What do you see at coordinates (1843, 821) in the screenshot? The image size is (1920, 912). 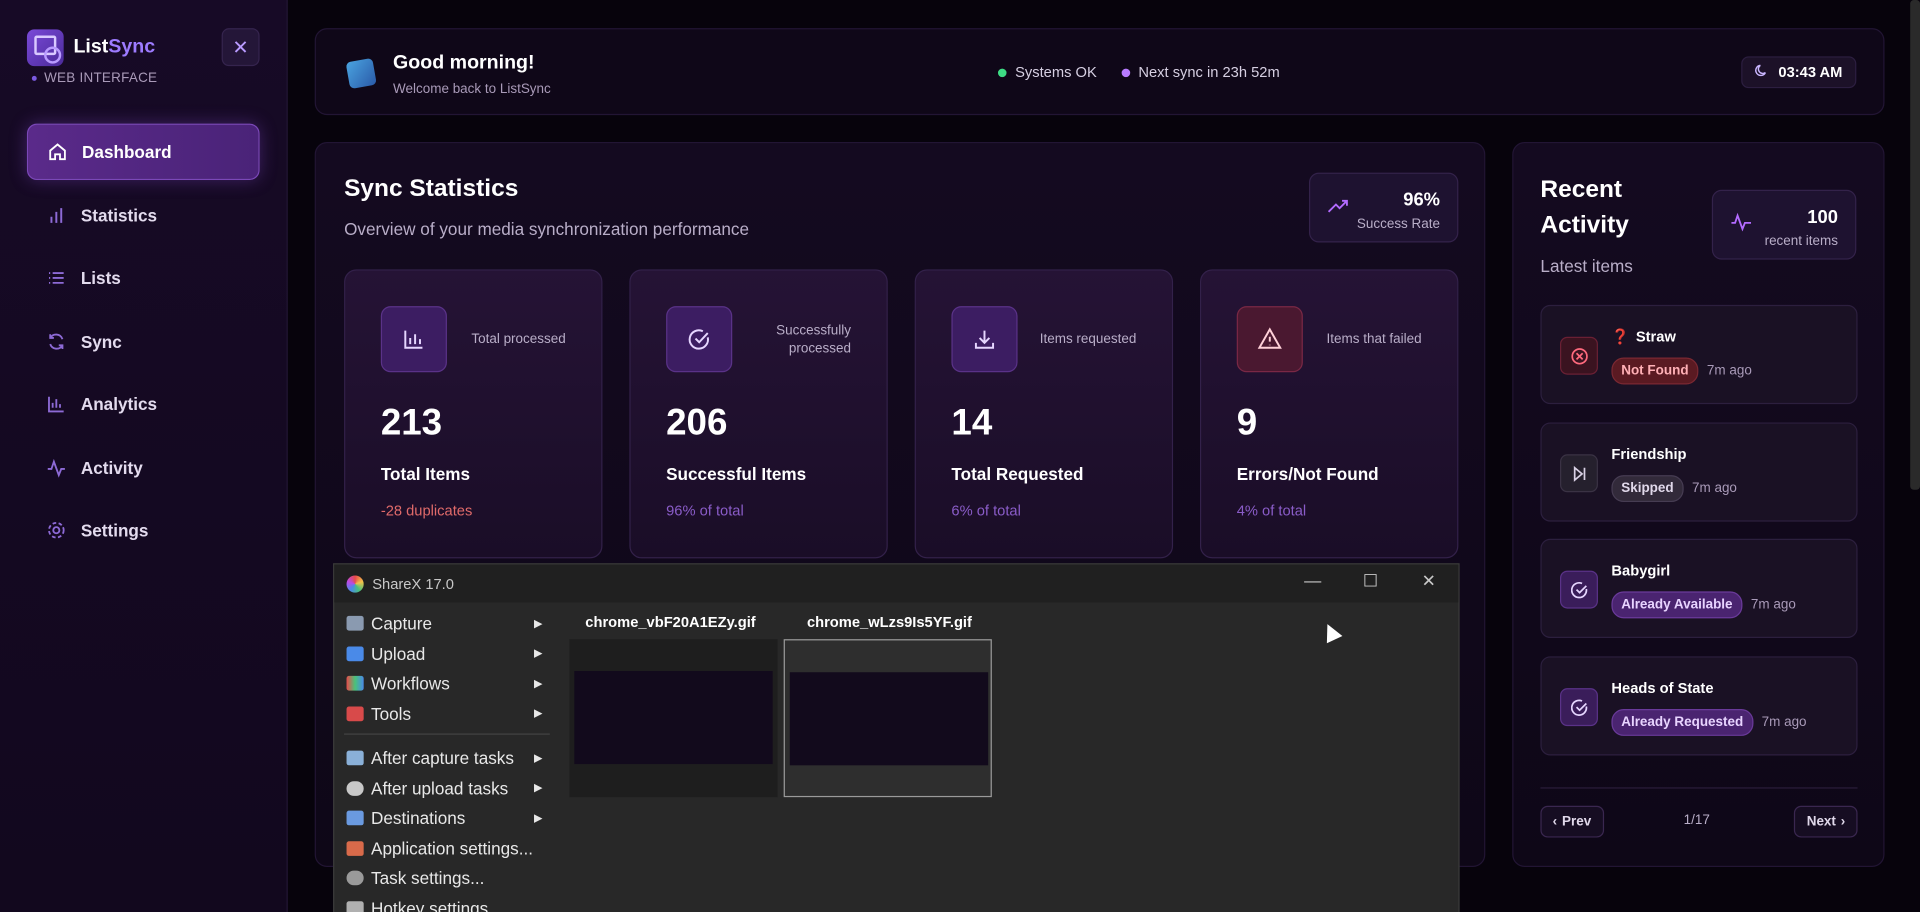 I see `chevron-right-icon: ›` at bounding box center [1843, 821].